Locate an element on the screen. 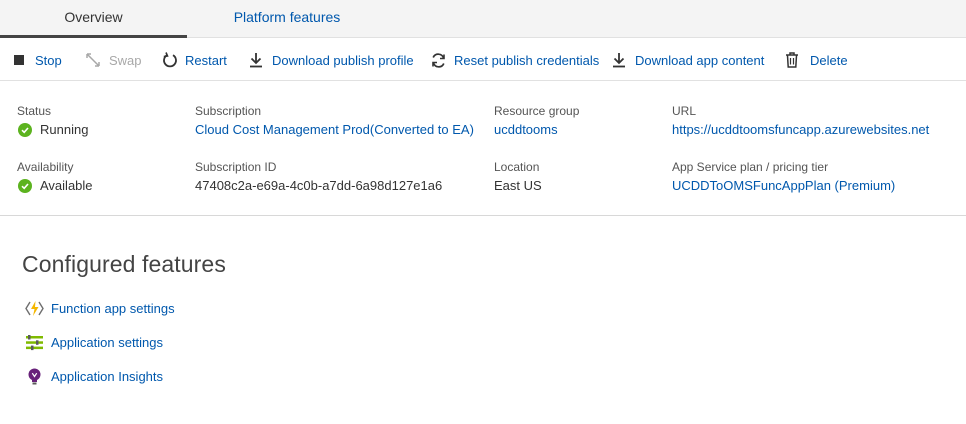 This screenshot has height=424, width=966. subscription-id-label: Subscription ID is located at coordinates (236, 167).